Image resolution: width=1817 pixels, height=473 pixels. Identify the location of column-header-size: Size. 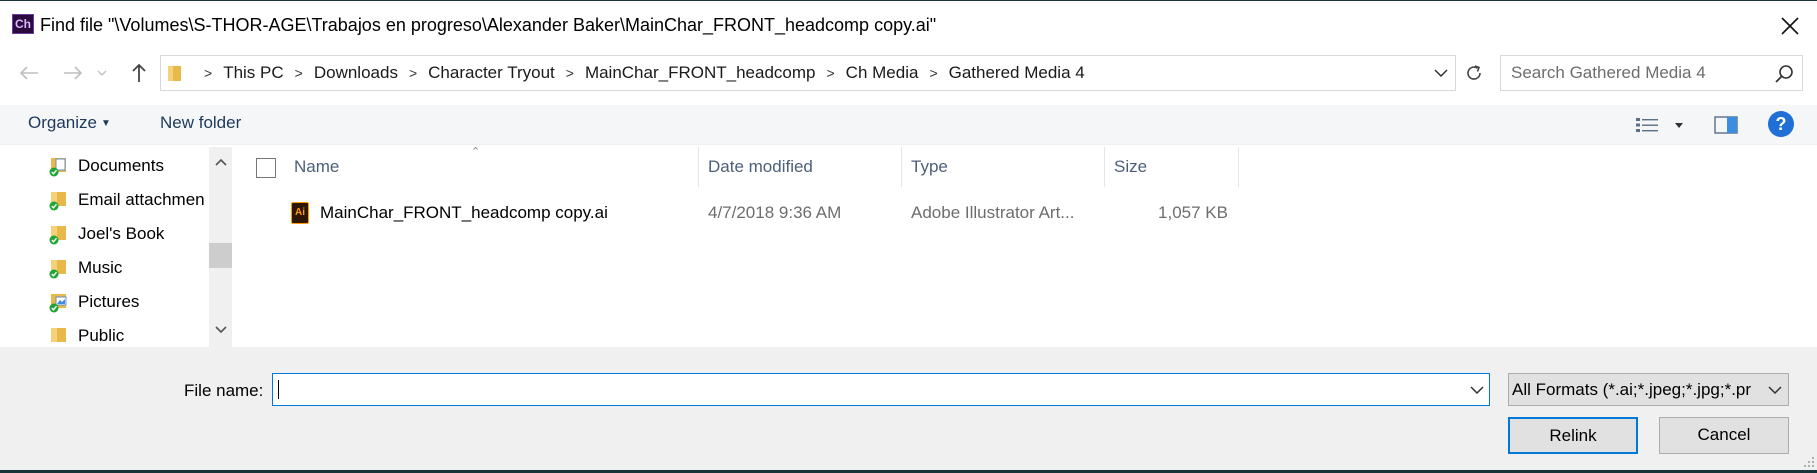
(1130, 167).